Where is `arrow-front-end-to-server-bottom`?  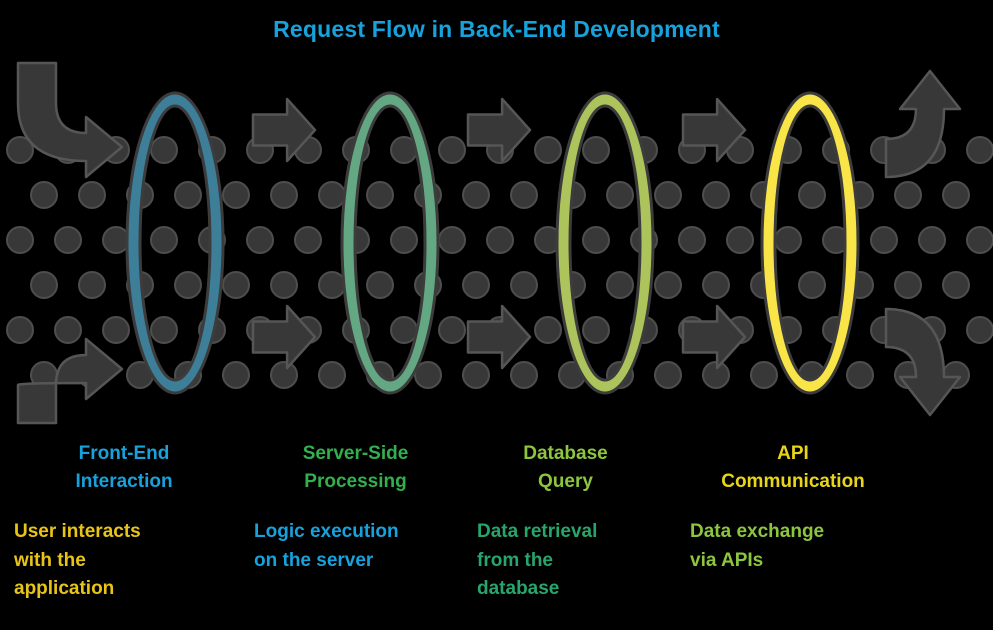
arrow-front-end-to-server-bottom is located at coordinates (284, 337).